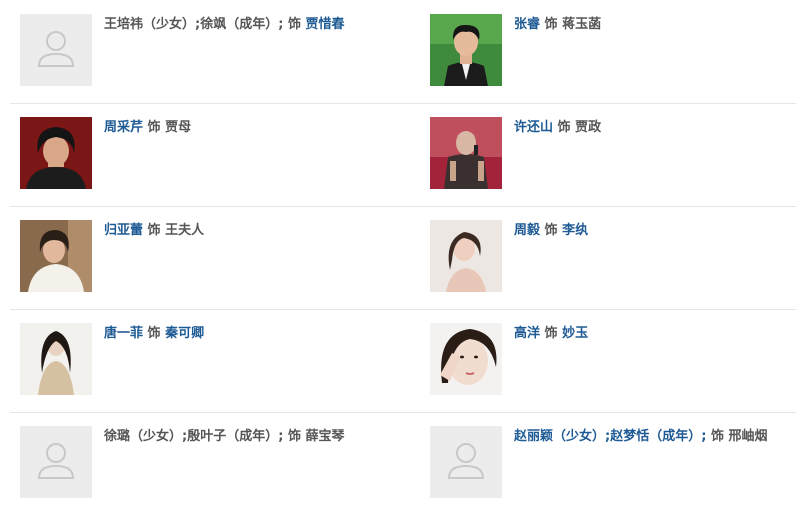  What do you see at coordinates (613, 359) in the screenshot?
I see `cast-card: 高洋 饰 妙玉` at bounding box center [613, 359].